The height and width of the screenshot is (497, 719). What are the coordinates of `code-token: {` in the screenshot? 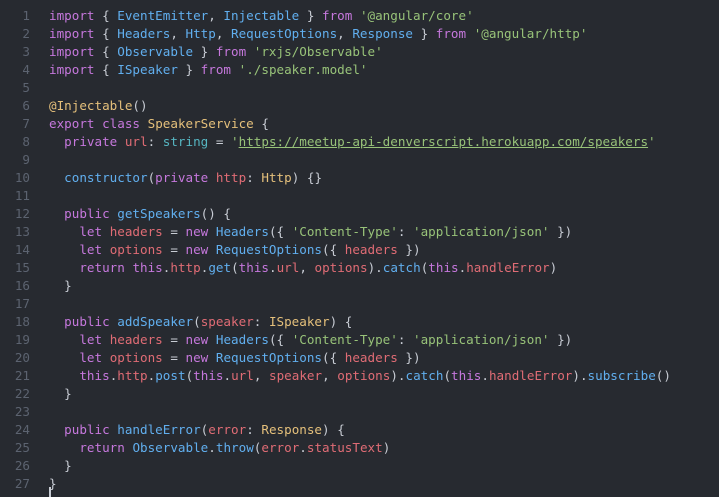 It's located at (106, 15).